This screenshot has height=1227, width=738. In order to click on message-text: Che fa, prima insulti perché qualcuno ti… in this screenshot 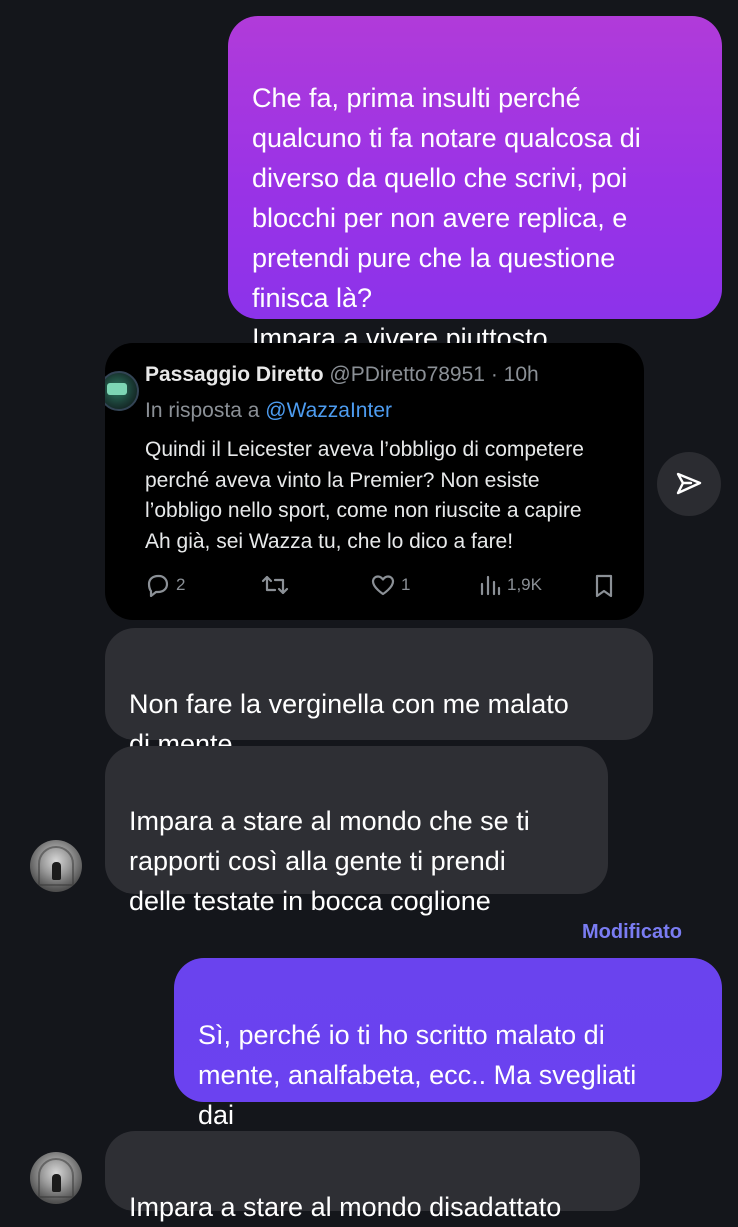, I will do `click(446, 218)`.